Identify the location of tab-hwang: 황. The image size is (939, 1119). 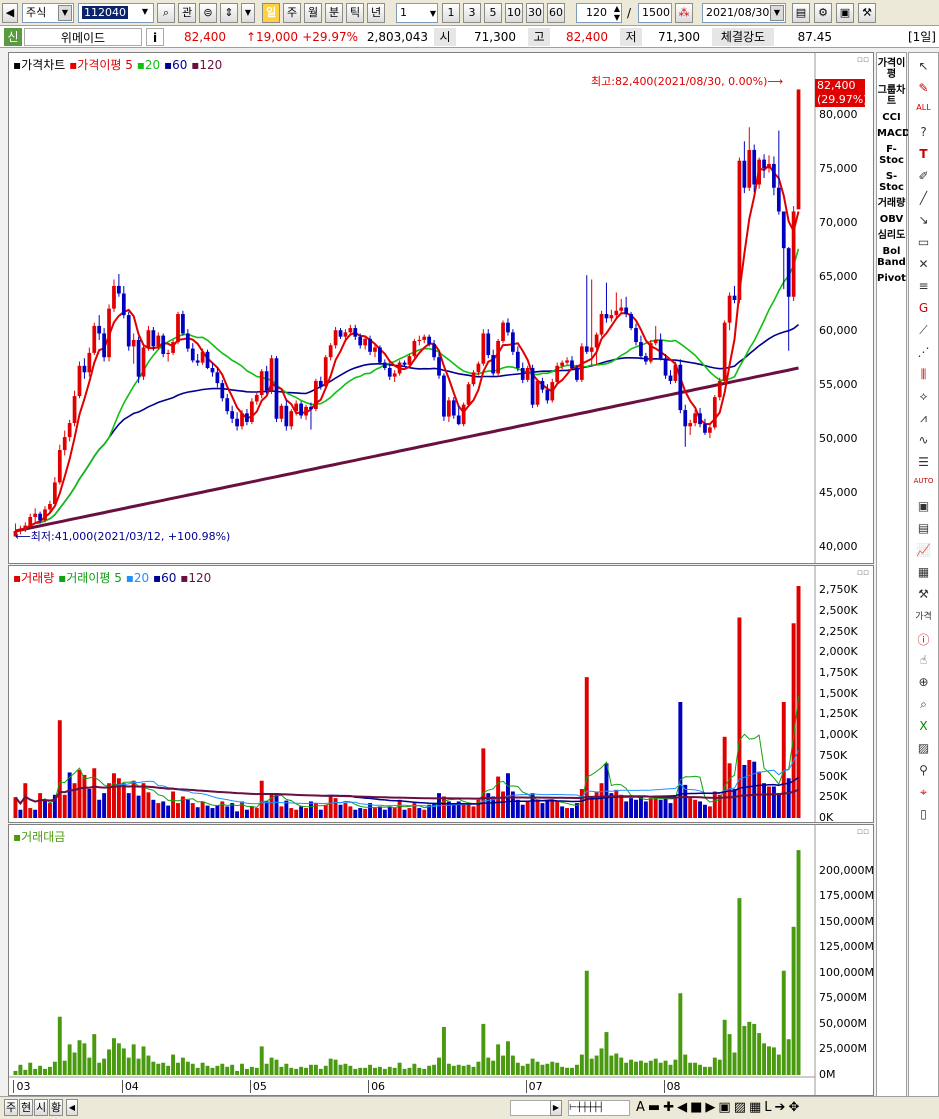
(56, 1107).